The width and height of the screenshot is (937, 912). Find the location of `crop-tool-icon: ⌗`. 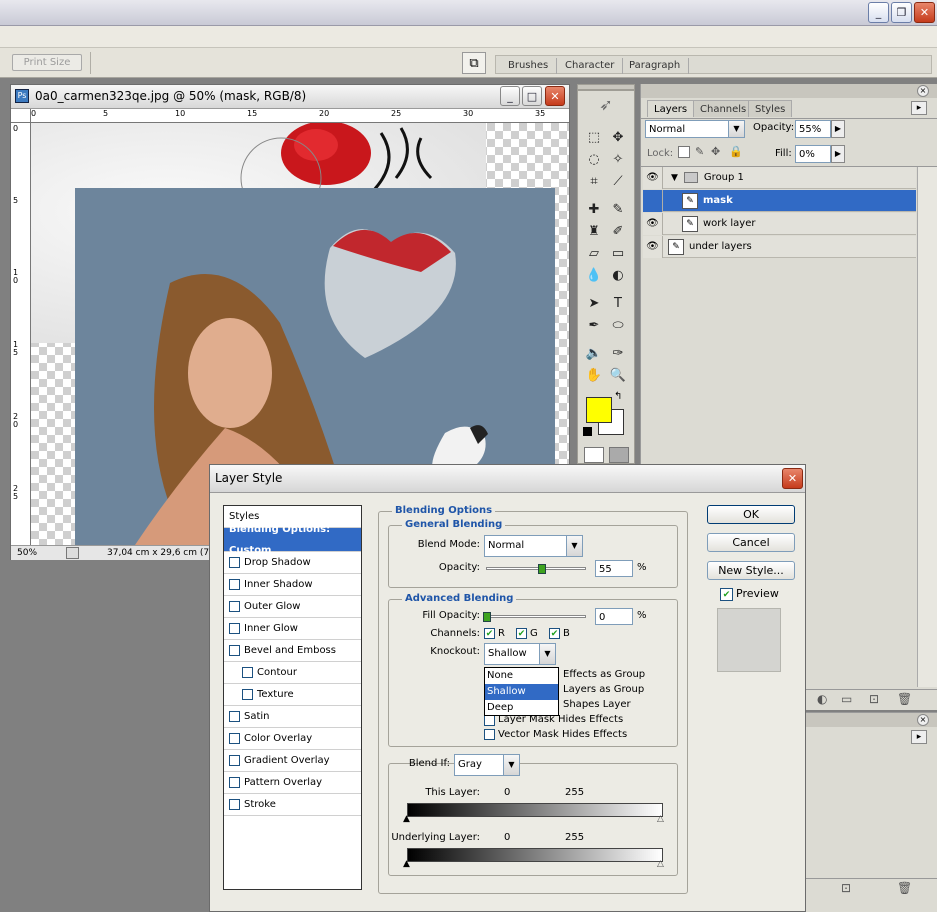

crop-tool-icon: ⌗ is located at coordinates (594, 181).